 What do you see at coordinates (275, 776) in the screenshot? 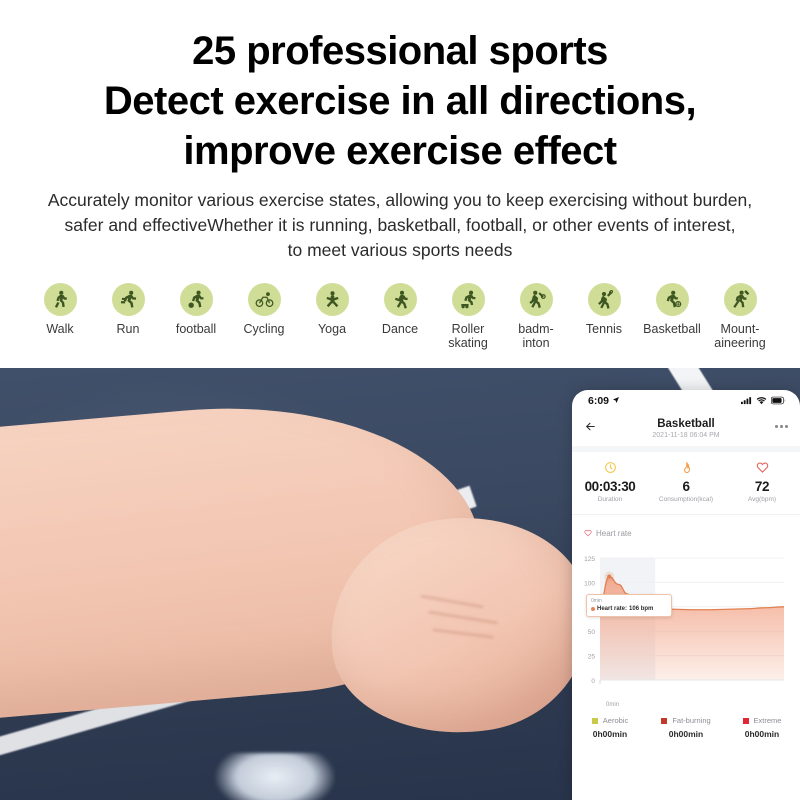
I see `shoe-blur` at bounding box center [275, 776].